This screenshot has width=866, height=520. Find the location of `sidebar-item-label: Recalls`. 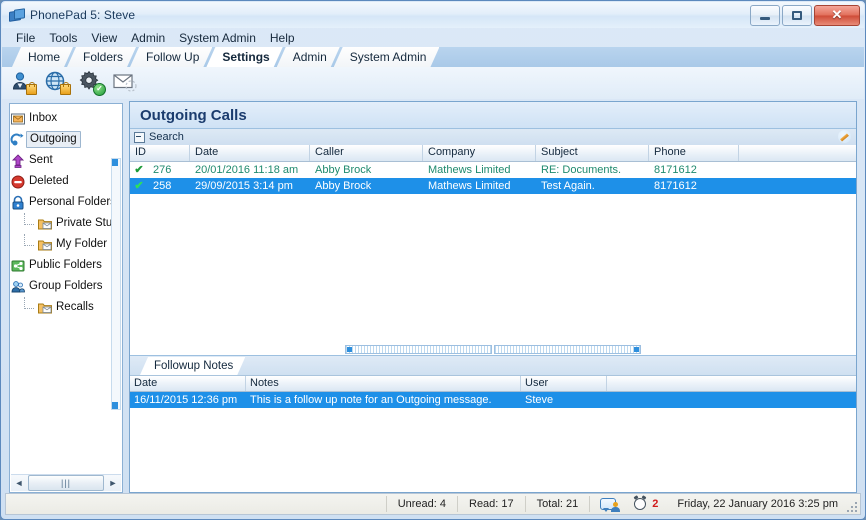

sidebar-item-label: Recalls is located at coordinates (75, 307).